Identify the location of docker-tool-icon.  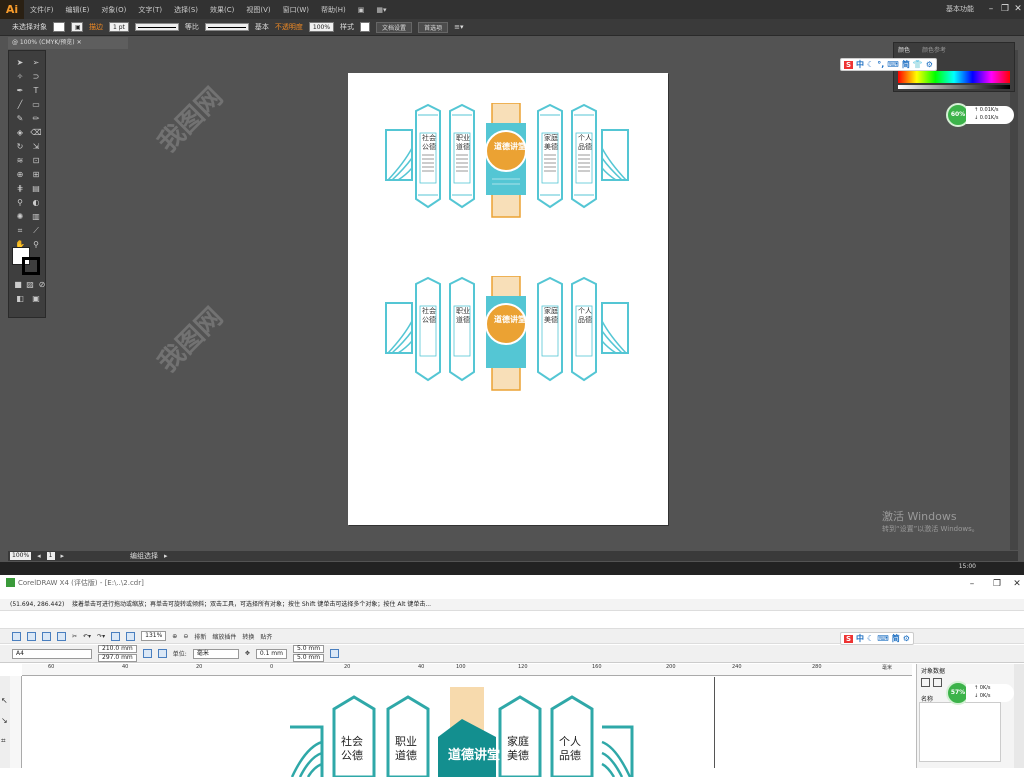
(925, 682).